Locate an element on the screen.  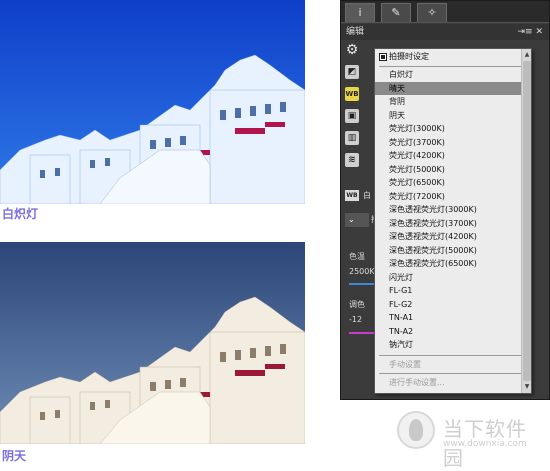
menu-scrollbar: ▲ ▼ is located at coordinates (526, 221).